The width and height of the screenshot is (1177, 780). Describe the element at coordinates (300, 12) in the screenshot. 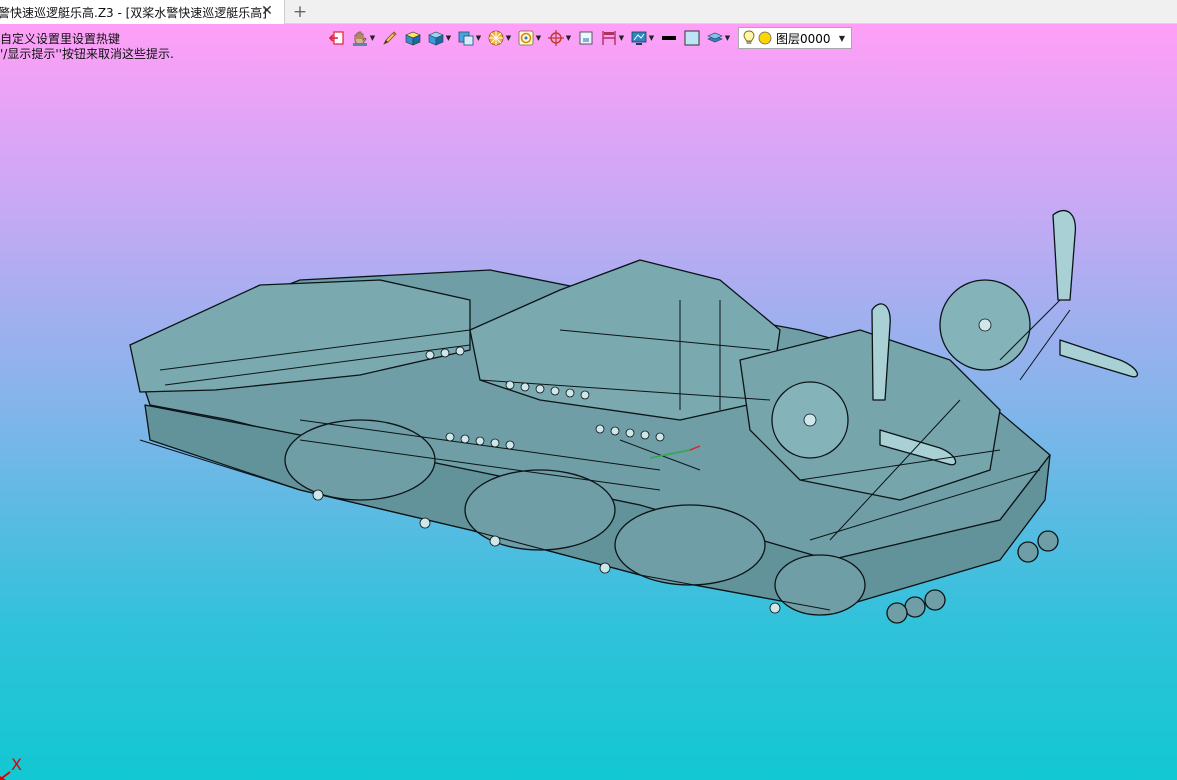

I see `add-tab-icon: +` at that location.